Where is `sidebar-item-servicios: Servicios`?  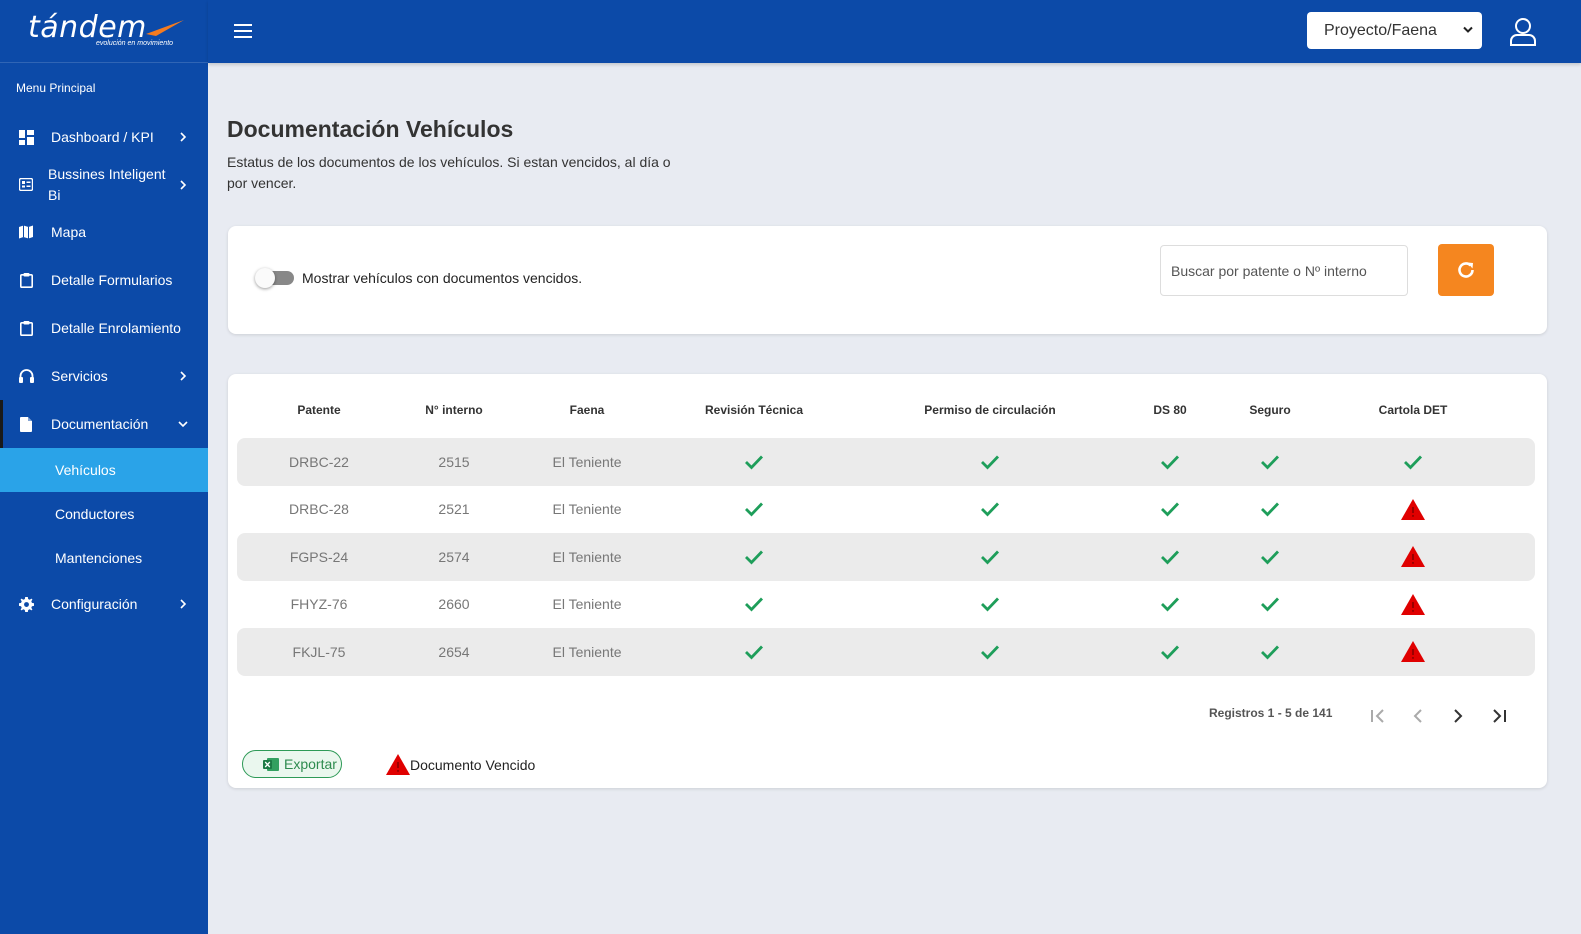 sidebar-item-servicios: Servicios is located at coordinates (104, 376).